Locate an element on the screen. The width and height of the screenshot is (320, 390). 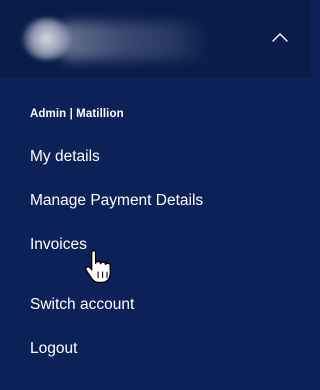
menu-item-switch-account: Switch account is located at coordinates (82, 305).